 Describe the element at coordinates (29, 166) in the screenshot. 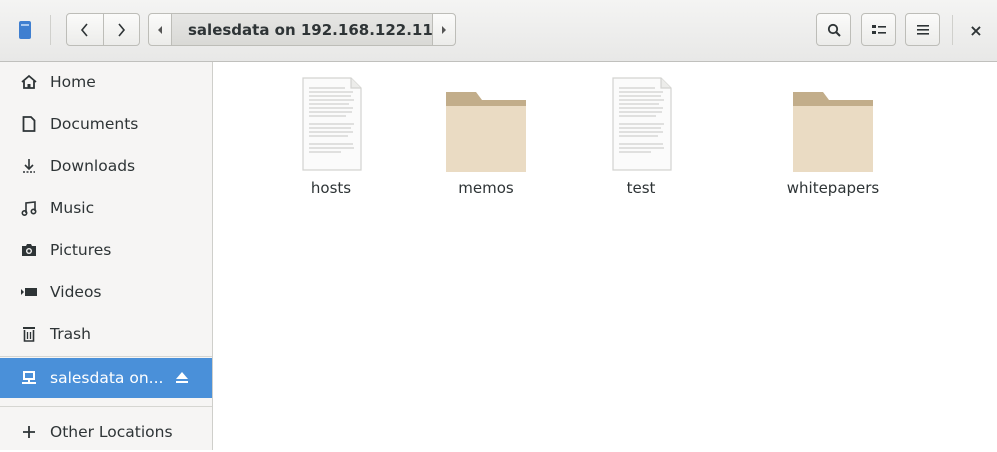

I see `download-icon` at that location.